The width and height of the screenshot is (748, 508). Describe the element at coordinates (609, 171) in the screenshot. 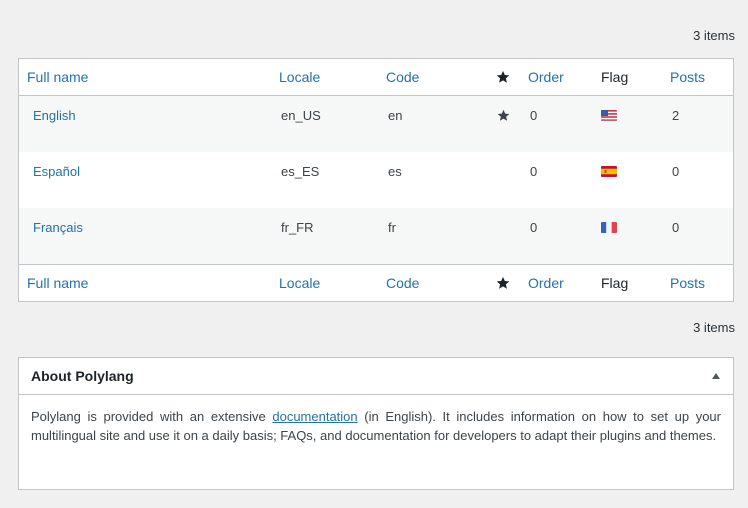

I see `es-flag-icon` at that location.